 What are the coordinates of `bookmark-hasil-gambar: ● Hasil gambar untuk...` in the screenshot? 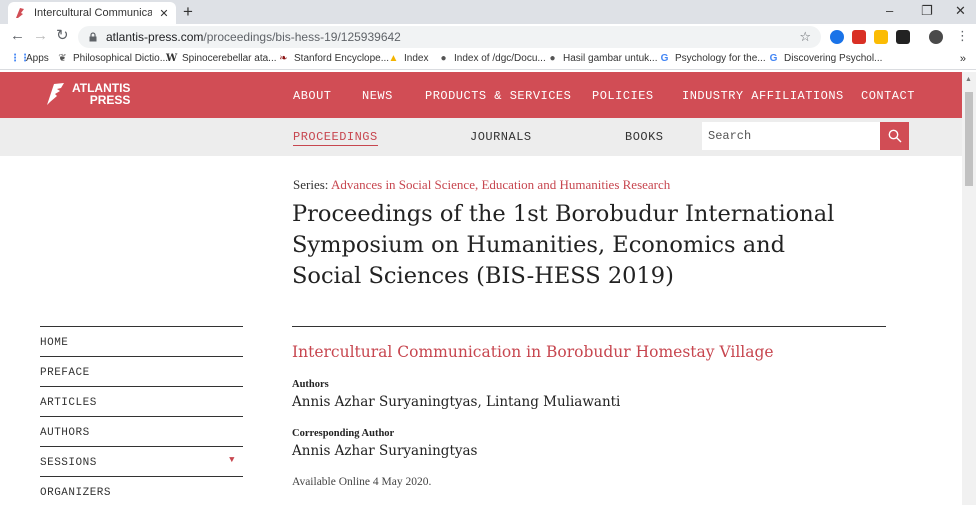 It's located at (602, 58).